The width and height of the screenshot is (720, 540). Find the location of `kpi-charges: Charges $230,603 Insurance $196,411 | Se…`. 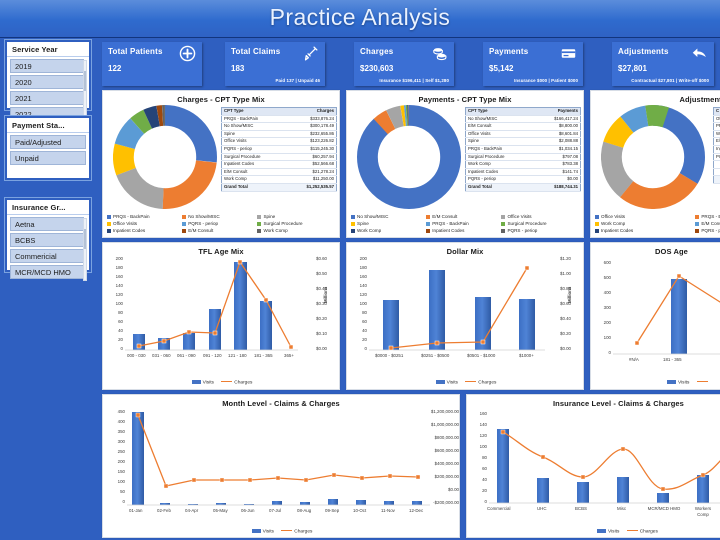

kpi-charges: Charges $230,603 Insurance $196,411 | Se… is located at coordinates (404, 64).